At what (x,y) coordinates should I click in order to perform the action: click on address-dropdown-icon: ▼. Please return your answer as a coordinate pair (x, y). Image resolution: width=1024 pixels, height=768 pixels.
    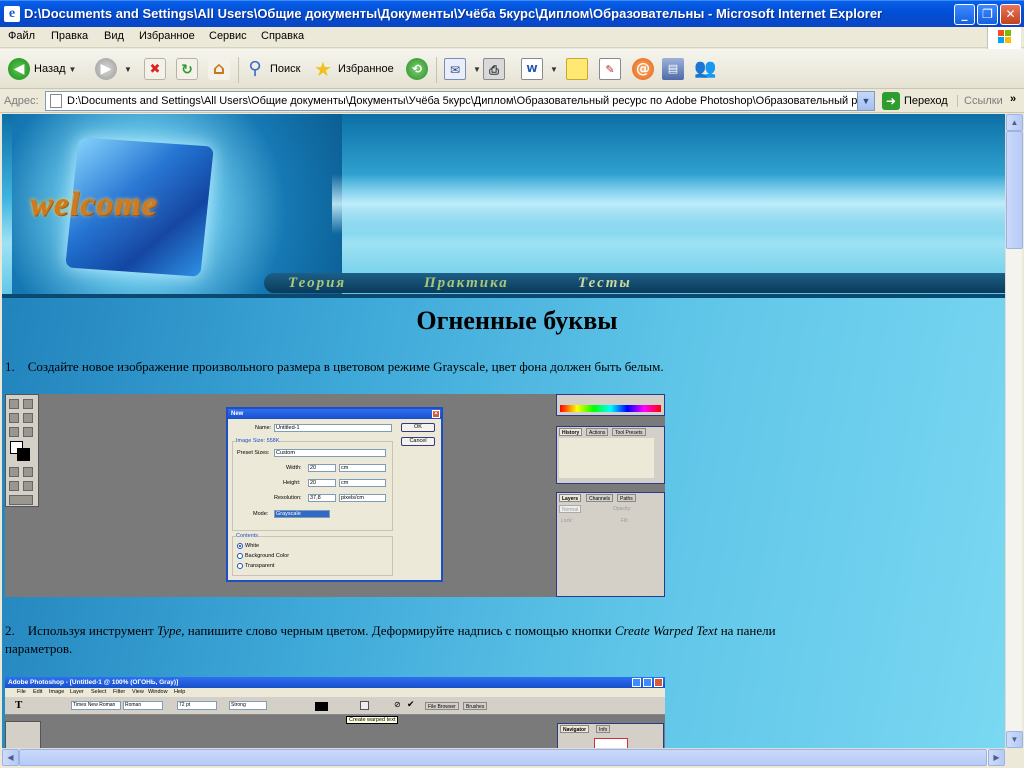
    Looking at the image, I should click on (865, 101).